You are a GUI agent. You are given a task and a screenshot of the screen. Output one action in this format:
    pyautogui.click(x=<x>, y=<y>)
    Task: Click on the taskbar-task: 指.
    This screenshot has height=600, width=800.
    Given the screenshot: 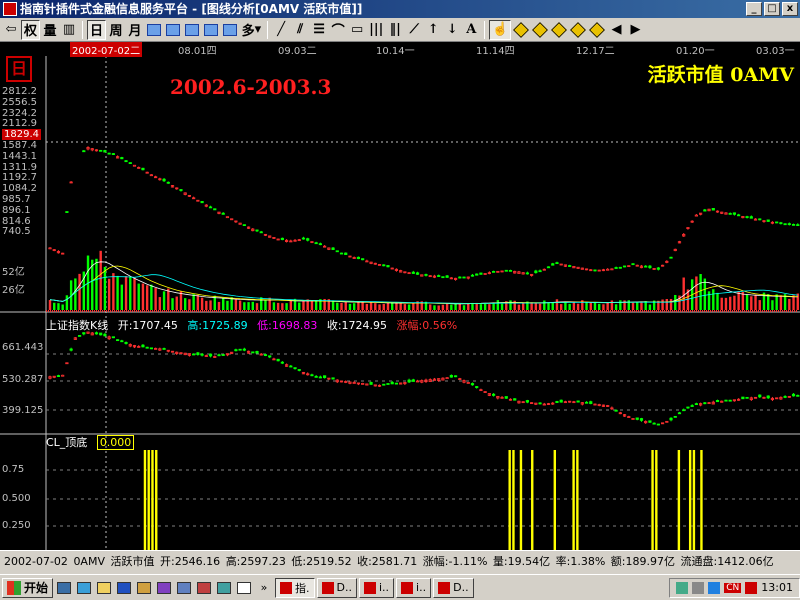 What is the action you would take?
    pyautogui.click(x=295, y=587)
    